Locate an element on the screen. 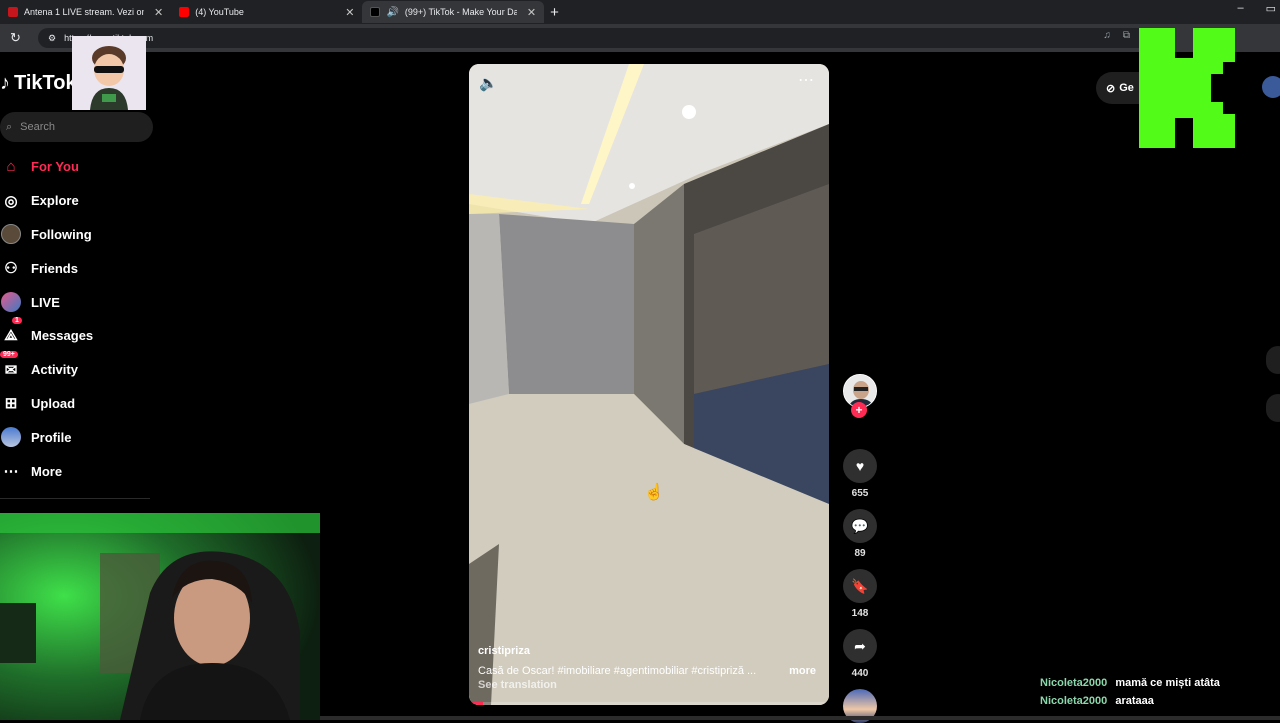 This screenshot has width=1280, height=723. share-count: 440 is located at coordinates (860, 673).